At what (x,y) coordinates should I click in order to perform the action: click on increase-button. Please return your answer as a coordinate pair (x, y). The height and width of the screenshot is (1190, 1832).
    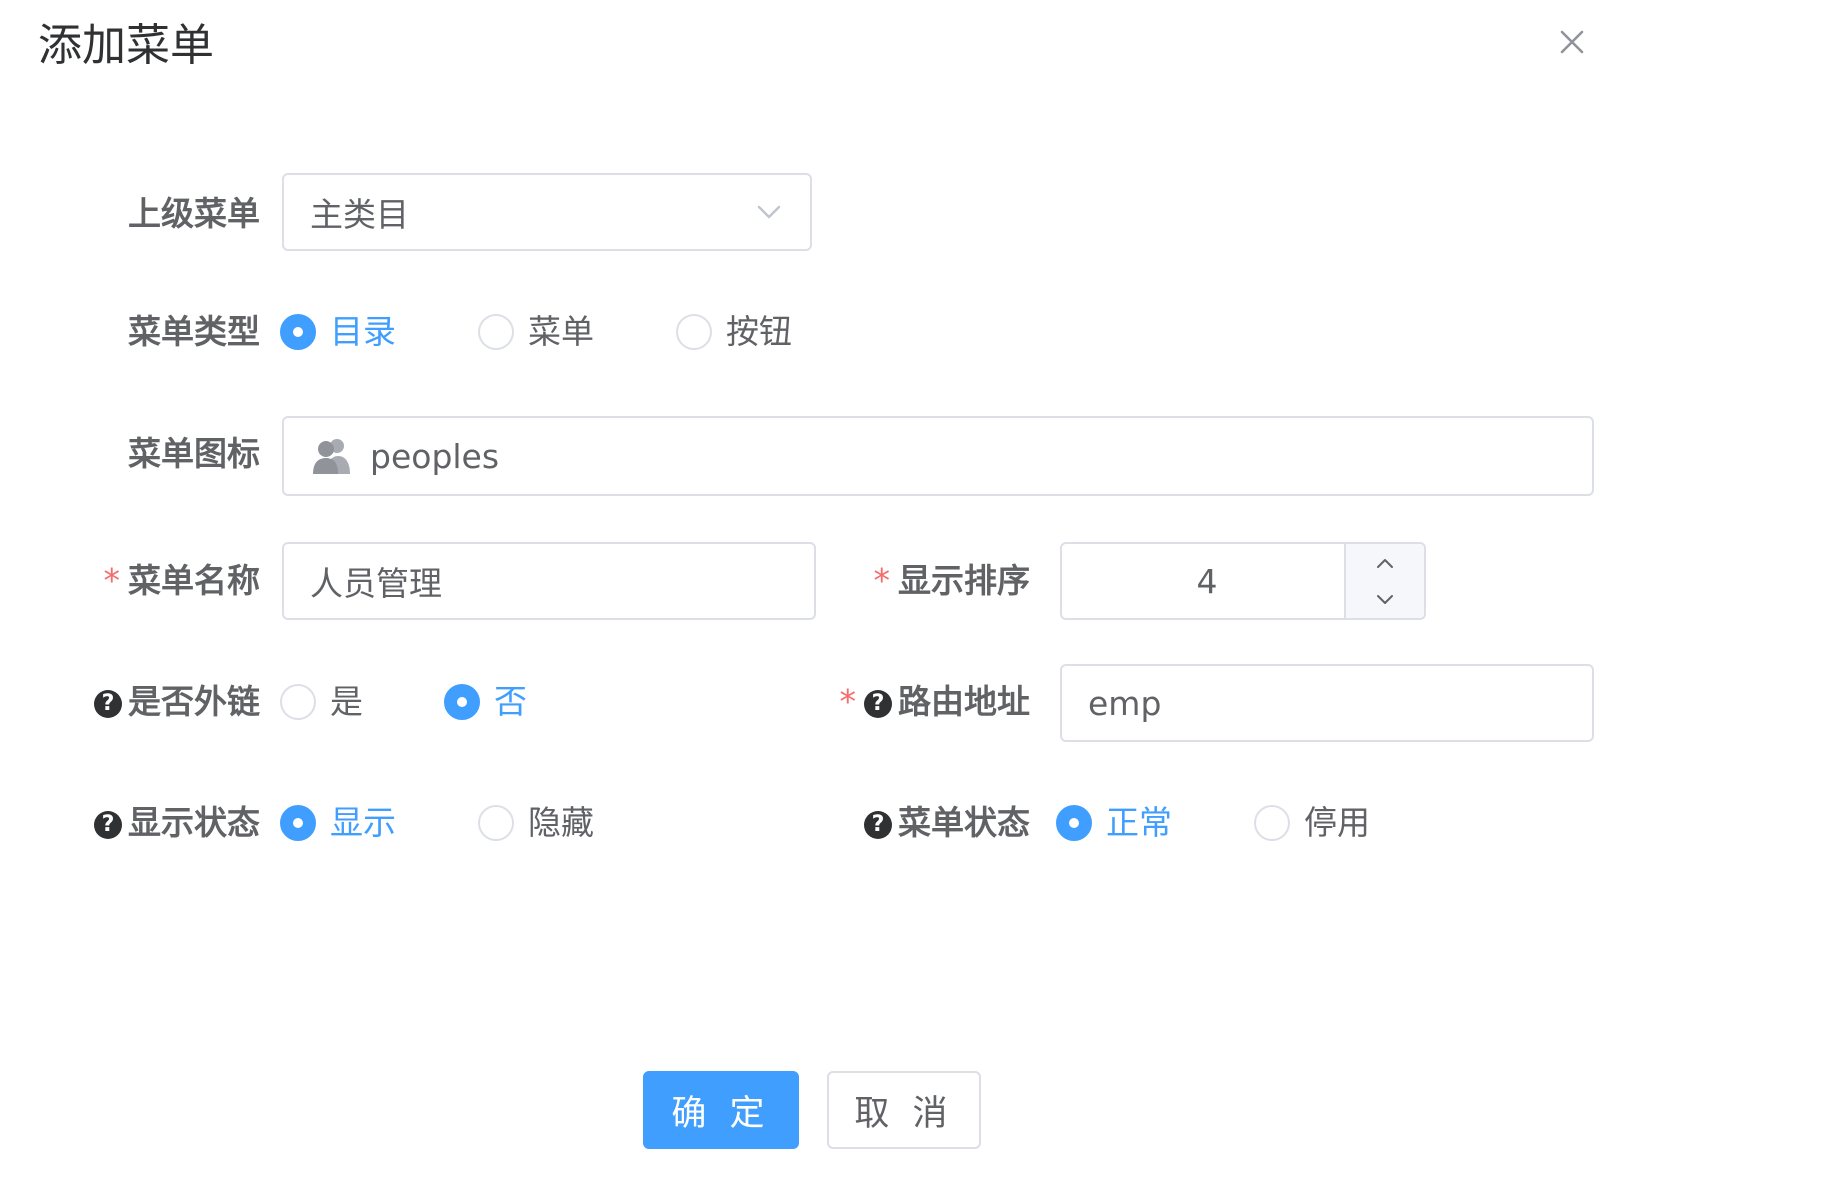
    Looking at the image, I should click on (1384, 563).